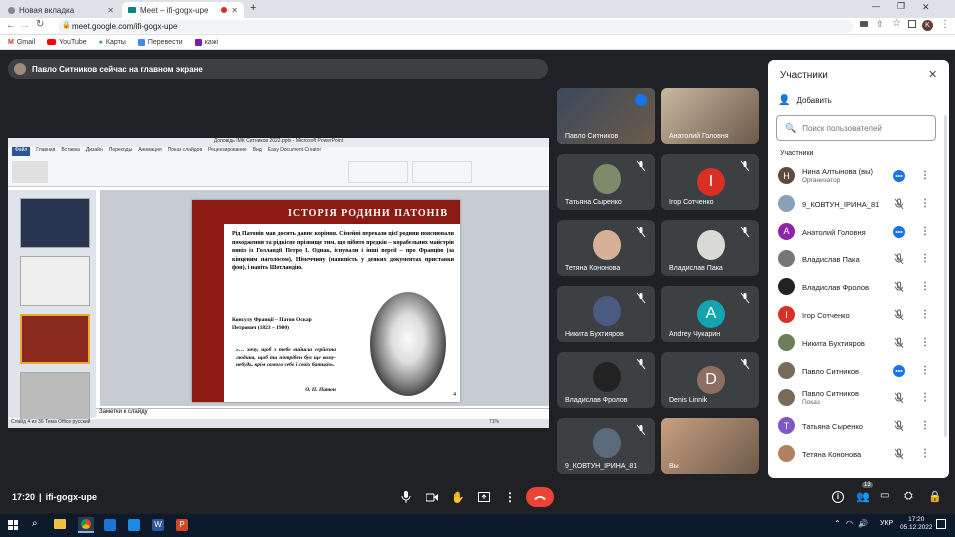 Image resolution: width=955 pixels, height=537 pixels. I want to click on ribbon-tab: Файл, so click(21, 151).